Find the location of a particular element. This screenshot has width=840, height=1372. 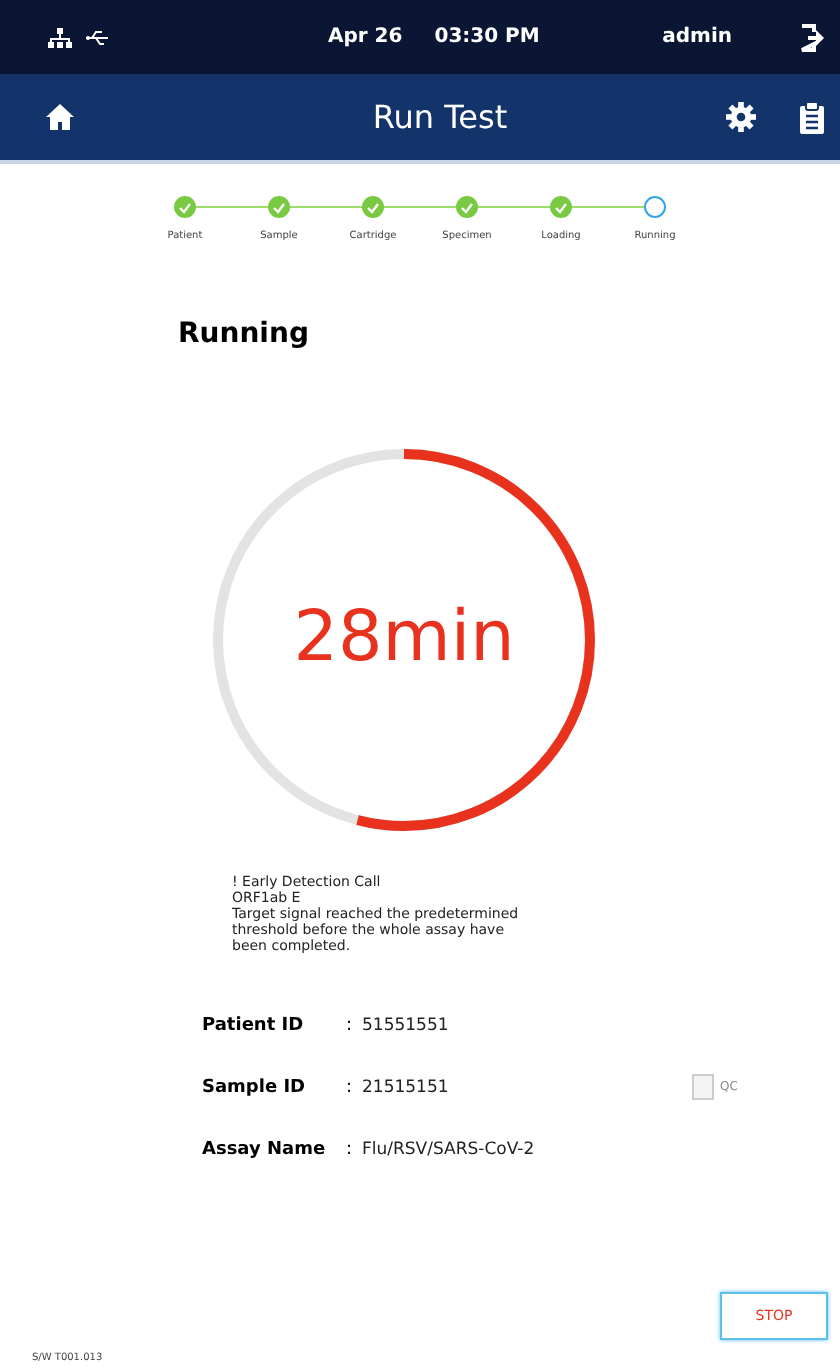

clipboard-icon is located at coordinates (812, 117).